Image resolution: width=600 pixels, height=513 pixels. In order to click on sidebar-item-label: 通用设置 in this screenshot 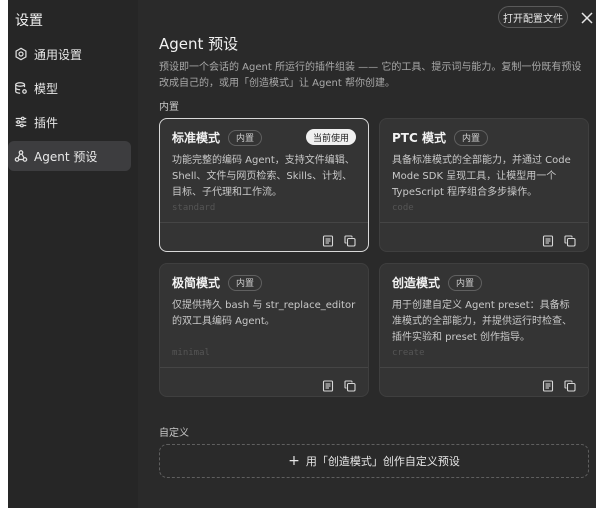, I will do `click(58, 54)`.